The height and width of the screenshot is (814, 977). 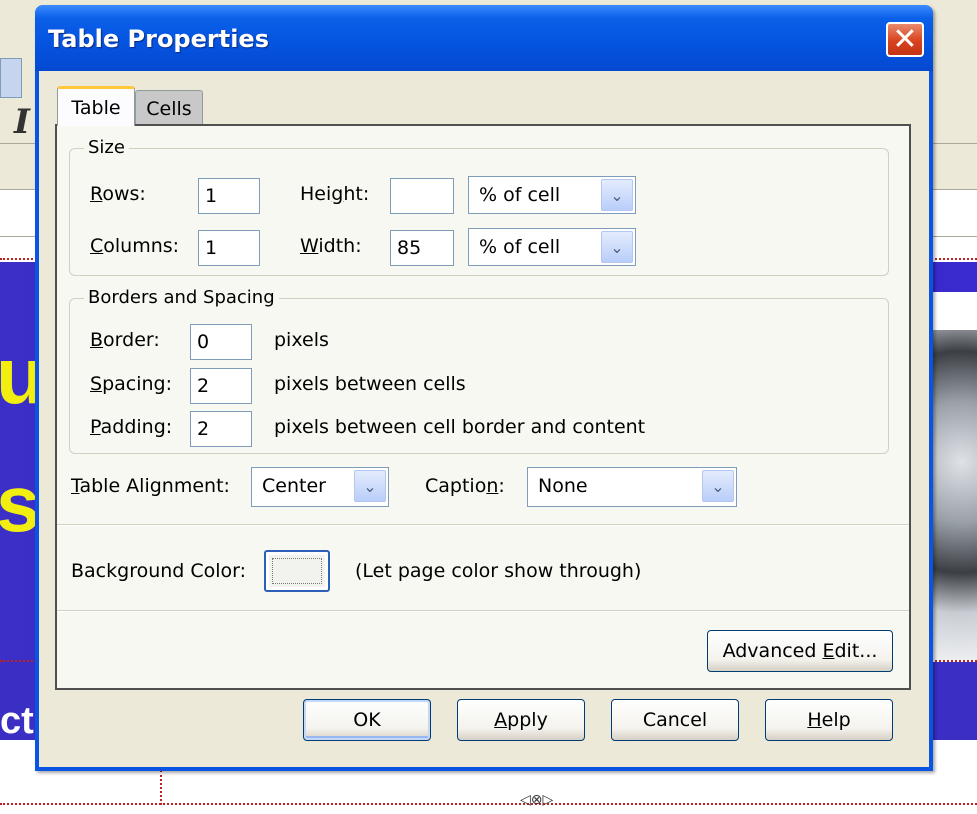 What do you see at coordinates (221, 429) in the screenshot?
I see `padding-input: 2` at bounding box center [221, 429].